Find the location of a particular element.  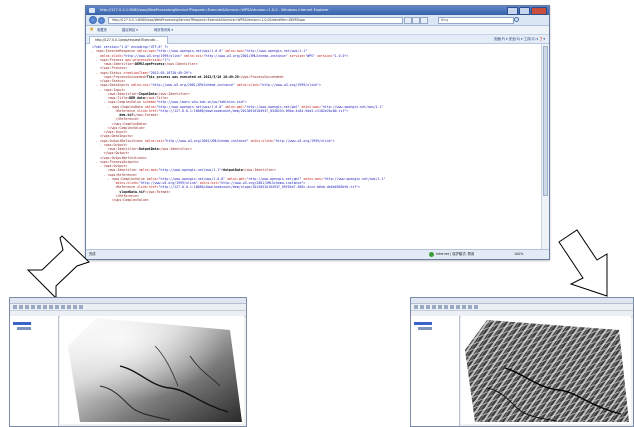

favorites-bar: ★ 收藏夹 建议网站 ▾ 网页快讯库 ▾ is located at coordinates (317, 30).